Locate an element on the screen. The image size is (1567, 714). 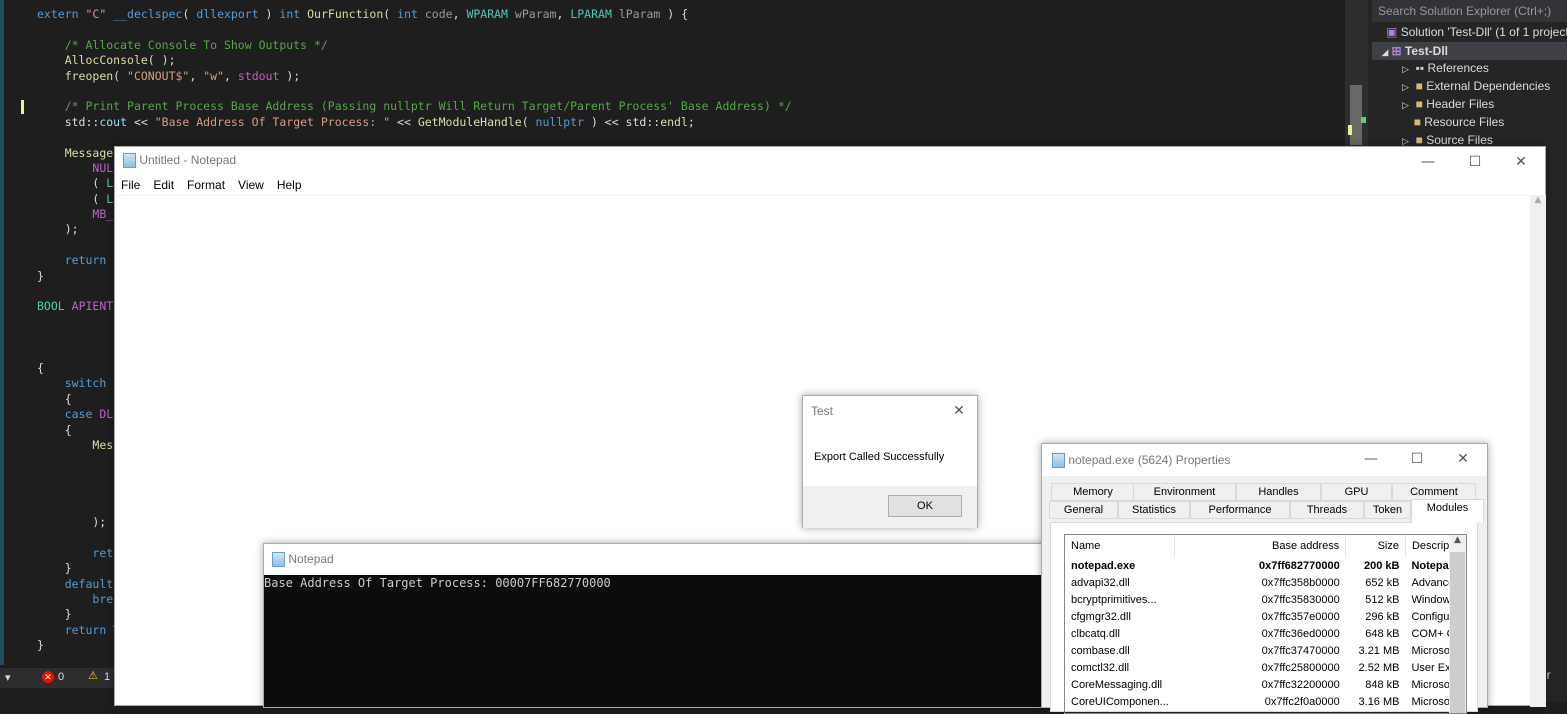
table-cell: comctl32.dll is located at coordinates (1100, 667).